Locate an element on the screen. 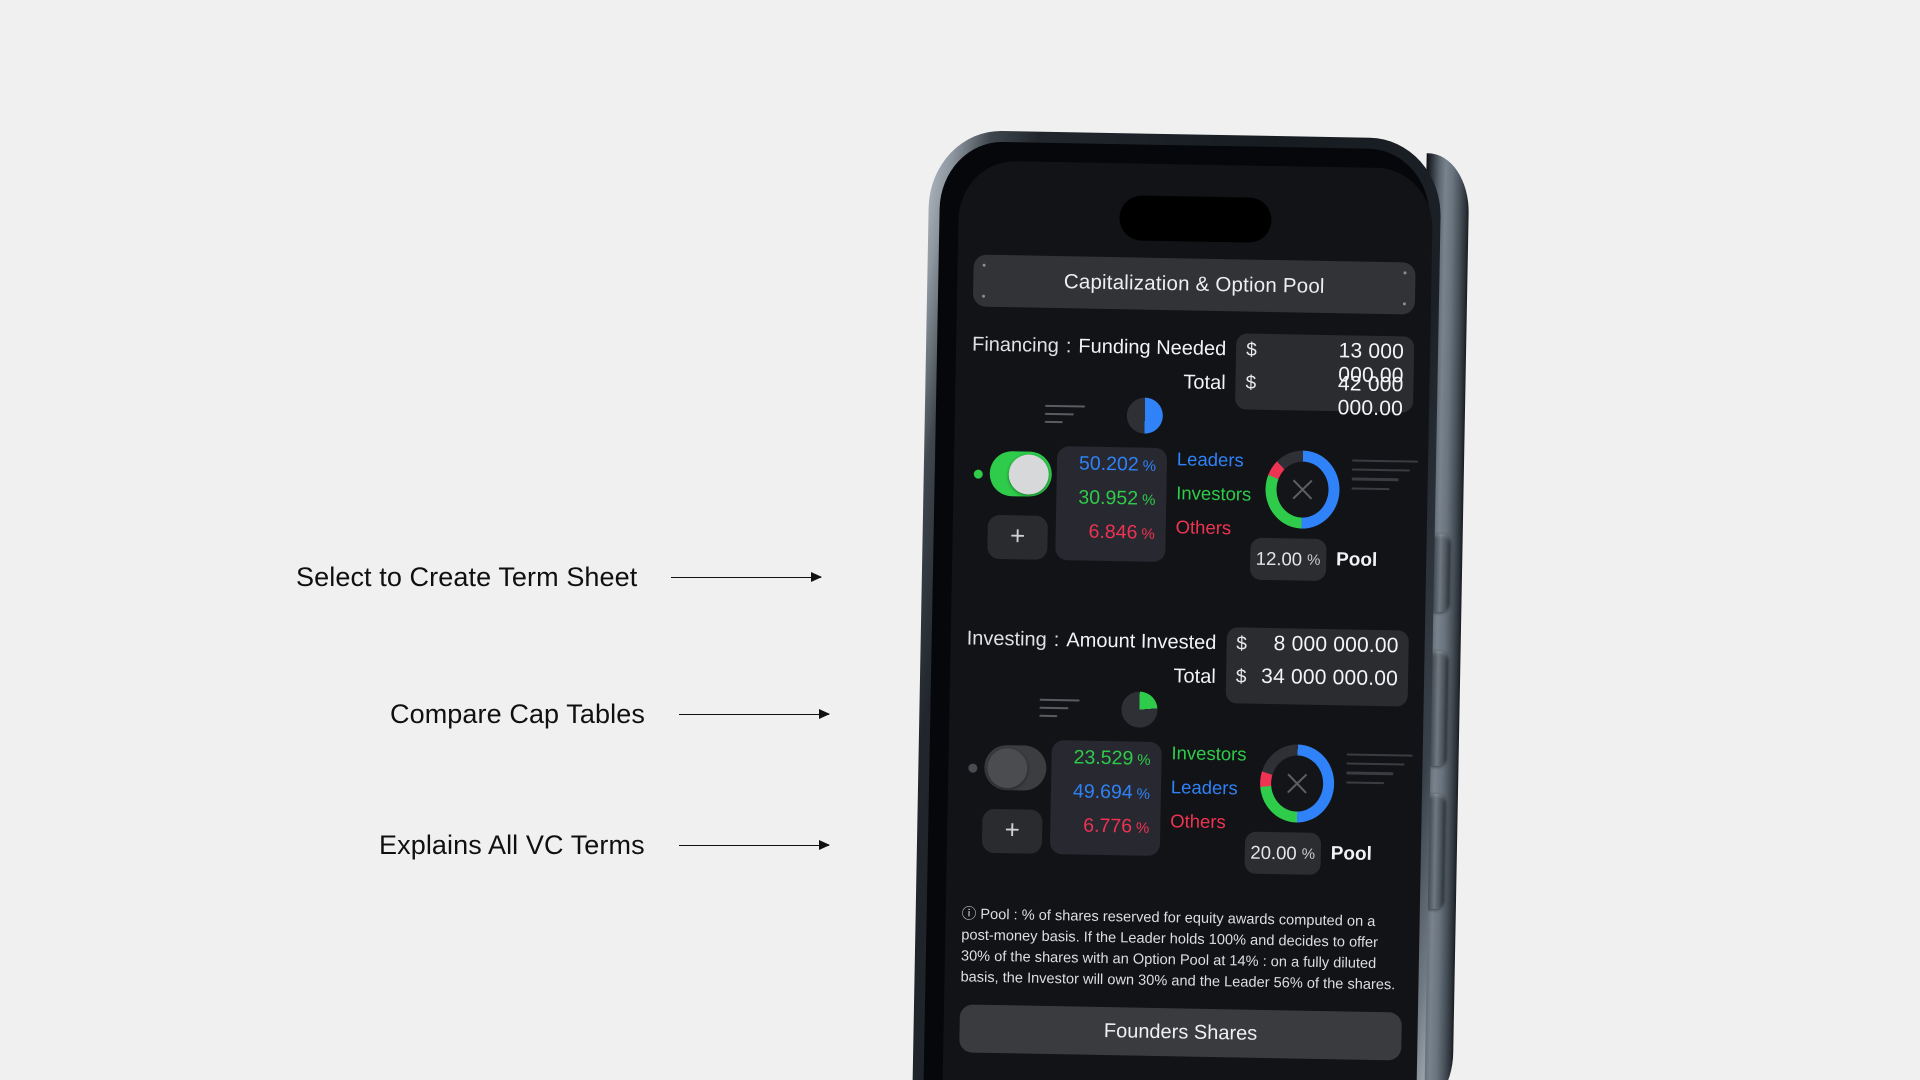 The width and height of the screenshot is (1920, 1080). breakdown-row: 6.776 % is located at coordinates (1105, 832).